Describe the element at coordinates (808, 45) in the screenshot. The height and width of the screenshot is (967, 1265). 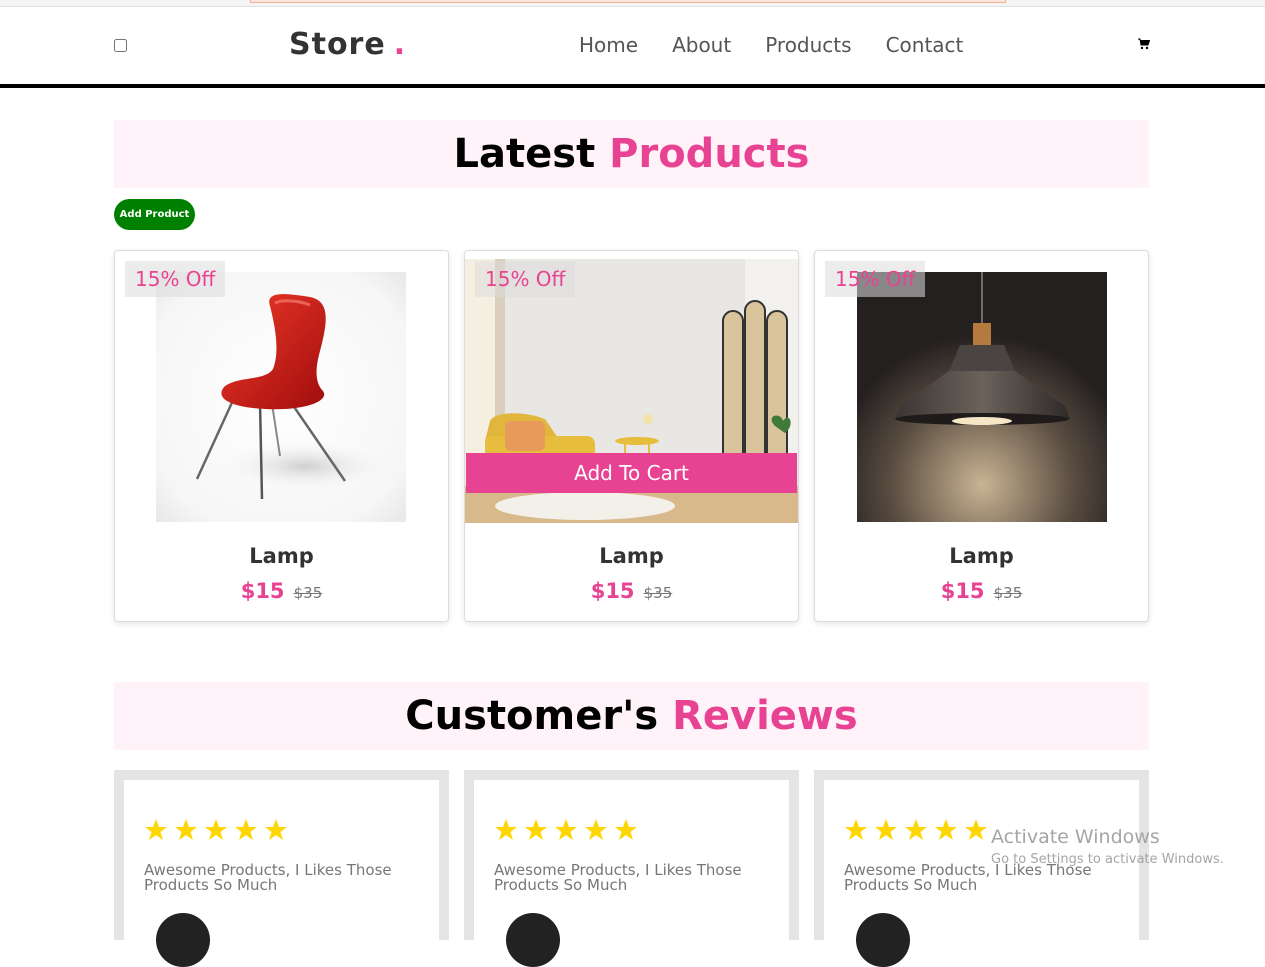
I see `nav-products: Products` at that location.